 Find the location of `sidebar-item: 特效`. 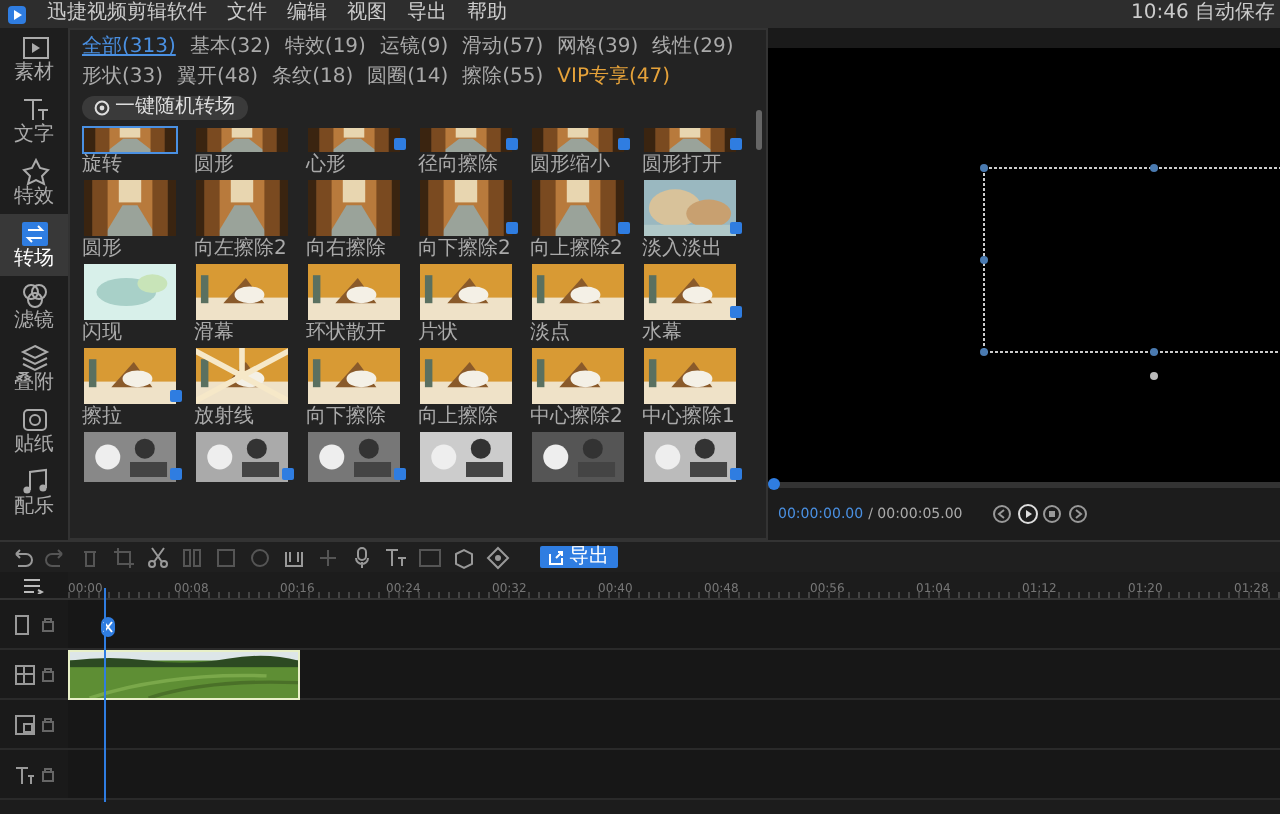

sidebar-item: 特效 is located at coordinates (34, 183).